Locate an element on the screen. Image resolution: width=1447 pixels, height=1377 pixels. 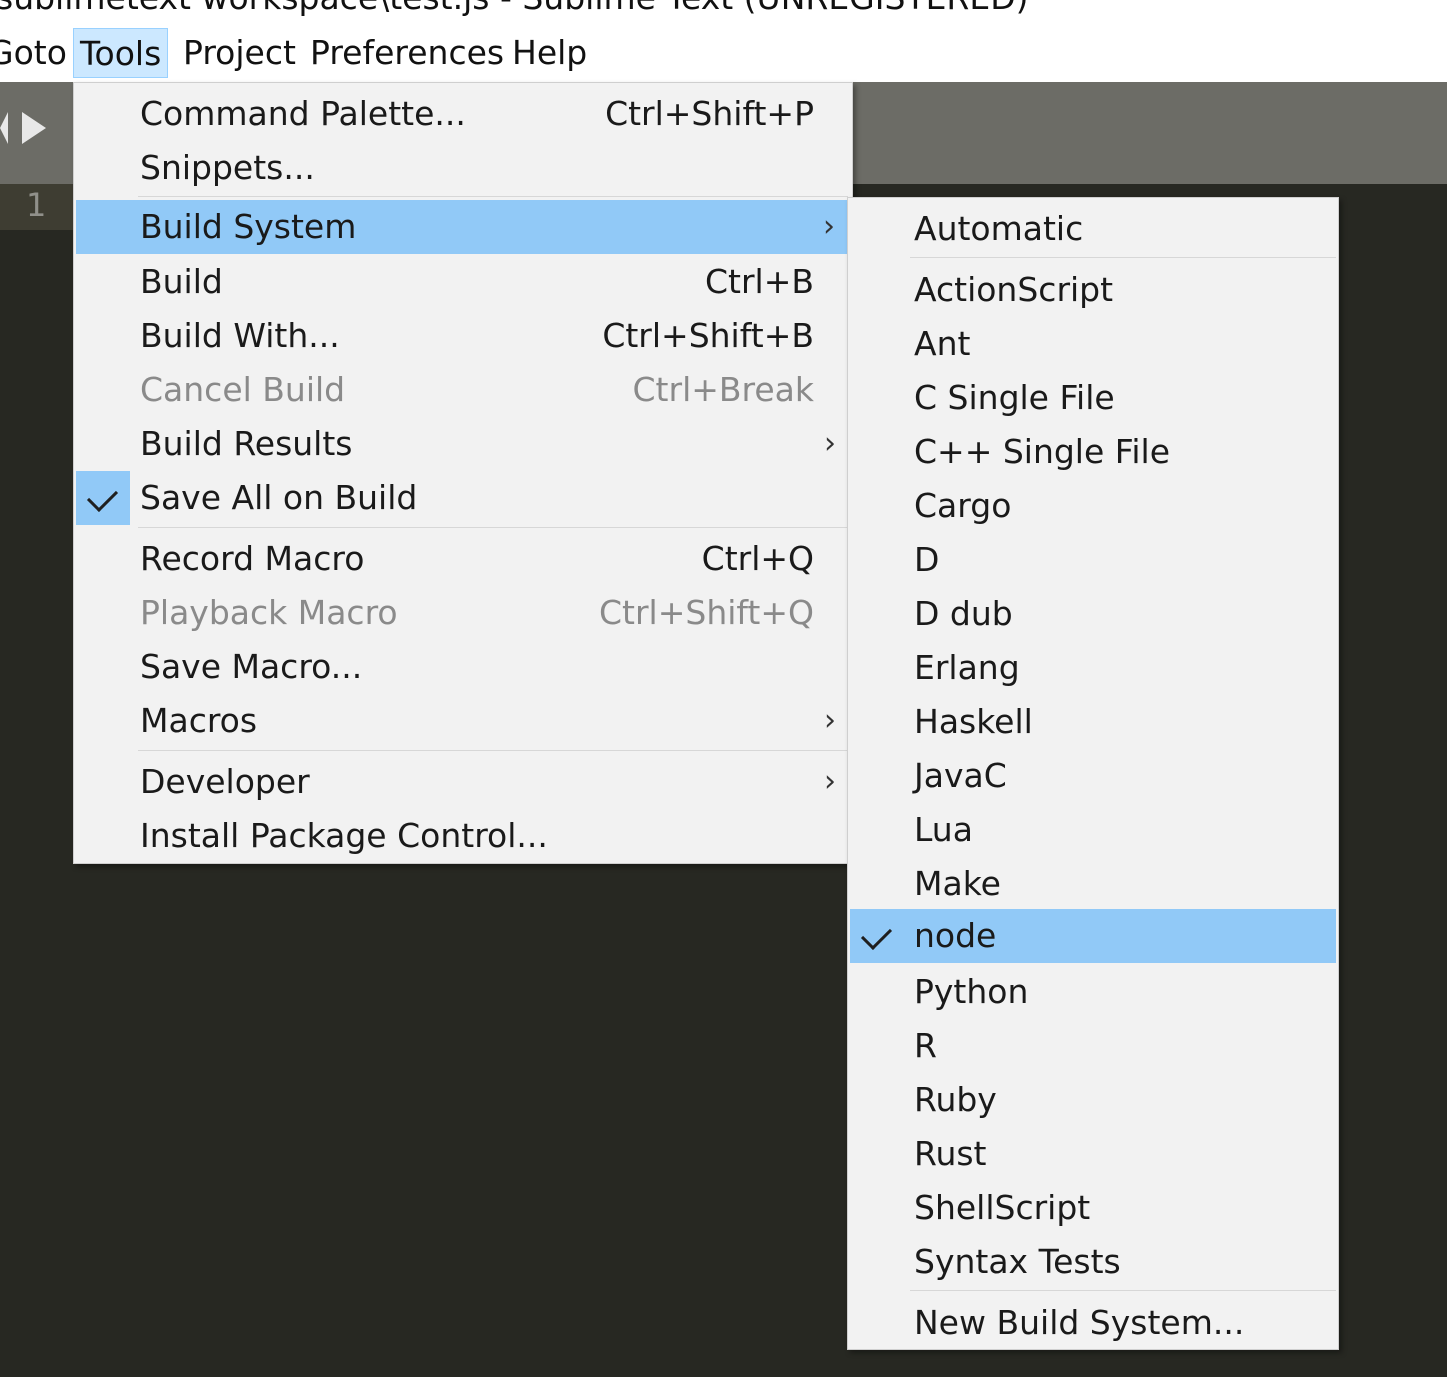
menu-item-build-with: Build With... Ctrl+Shift+B is located at coordinates (463, 336).